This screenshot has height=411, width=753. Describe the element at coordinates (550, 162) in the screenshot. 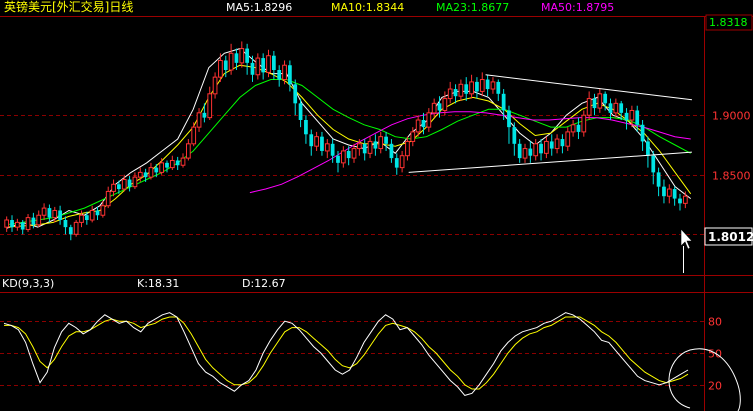

I see `trendline` at that location.